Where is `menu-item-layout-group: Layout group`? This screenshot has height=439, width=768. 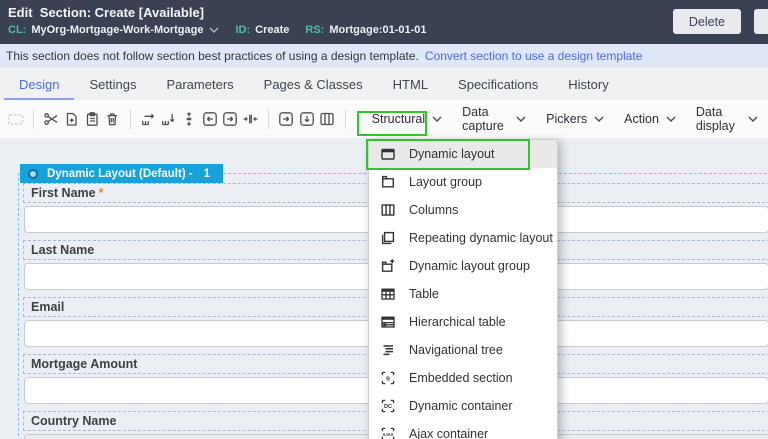
menu-item-layout-group: Layout group is located at coordinates (463, 182).